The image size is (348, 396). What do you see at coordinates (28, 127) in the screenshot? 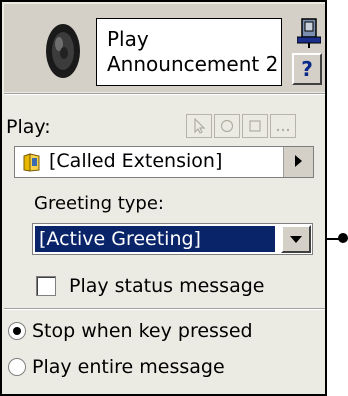
I see `play-label: Play:` at bounding box center [28, 127].